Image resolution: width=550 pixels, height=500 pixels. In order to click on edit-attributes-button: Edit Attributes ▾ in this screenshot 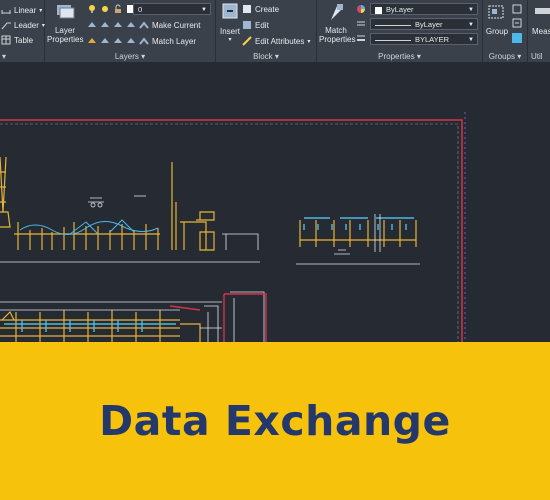, I will do `click(276, 41)`.